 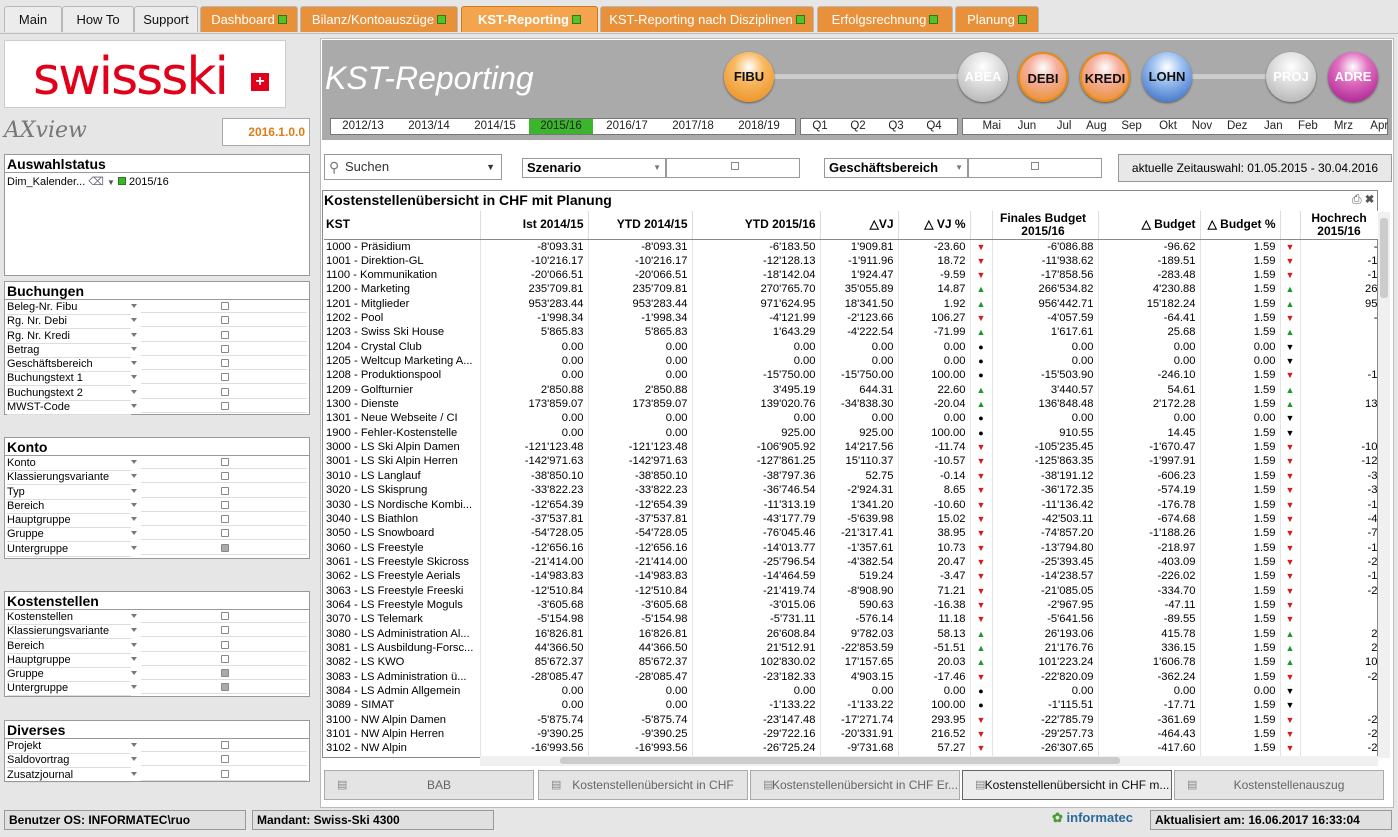 What do you see at coordinates (1357, 199) in the screenshot?
I see `print-icon: ⎙` at bounding box center [1357, 199].